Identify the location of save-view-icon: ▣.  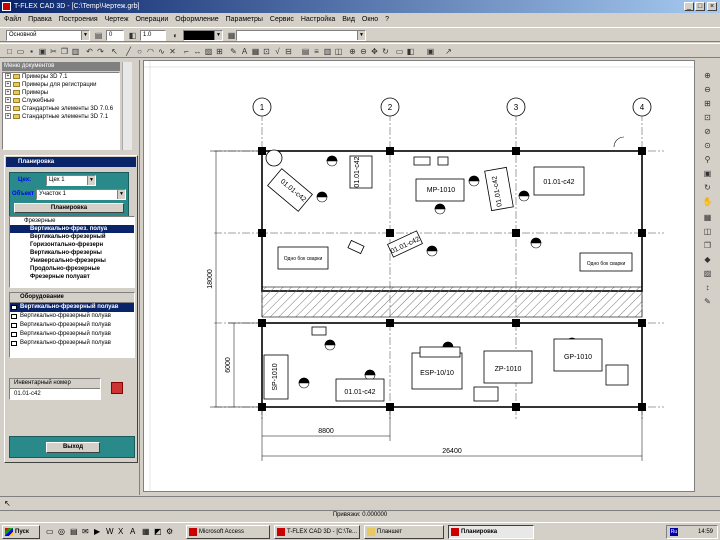
(707, 173).